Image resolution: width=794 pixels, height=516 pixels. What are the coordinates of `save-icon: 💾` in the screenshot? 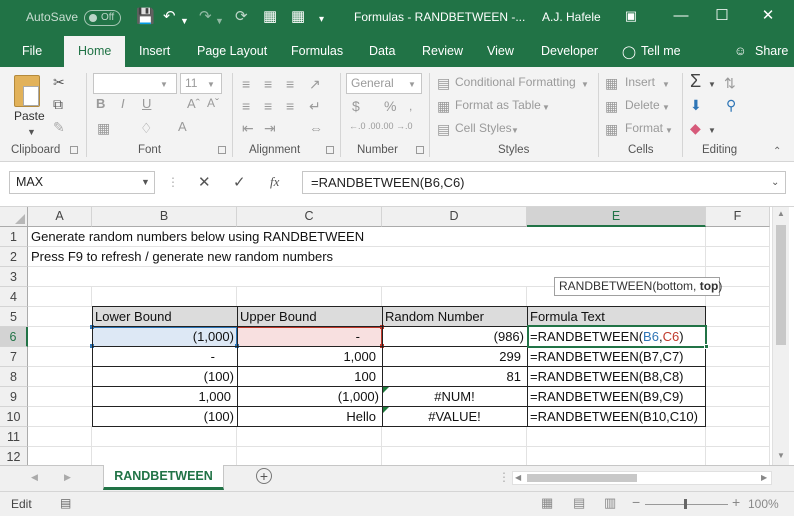 It's located at (145, 17).